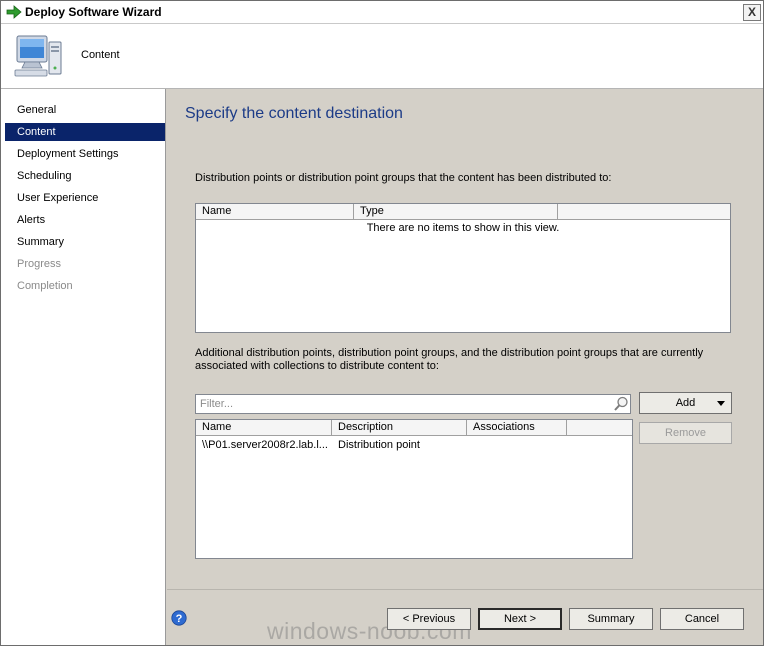  I want to click on dropdown-arrow-icon, so click(721, 403).